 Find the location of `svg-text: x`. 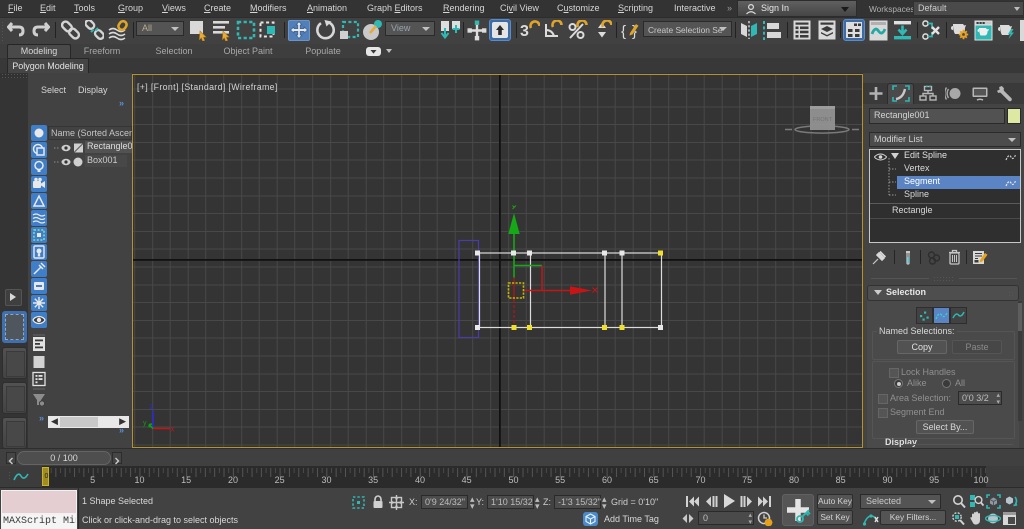

svg-text: x is located at coordinates (173, 429).